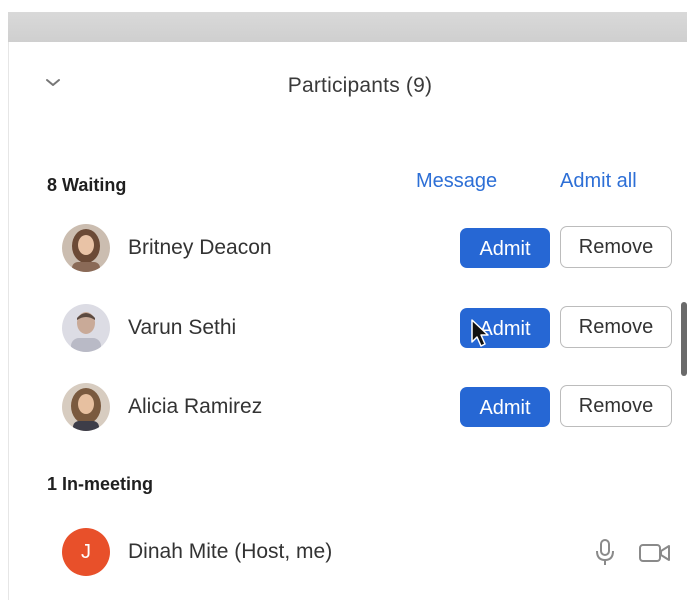 This screenshot has width=687, height=600. I want to click on in-meeting-participant-row: J Dinah Mite (Host, me), so click(343, 552).